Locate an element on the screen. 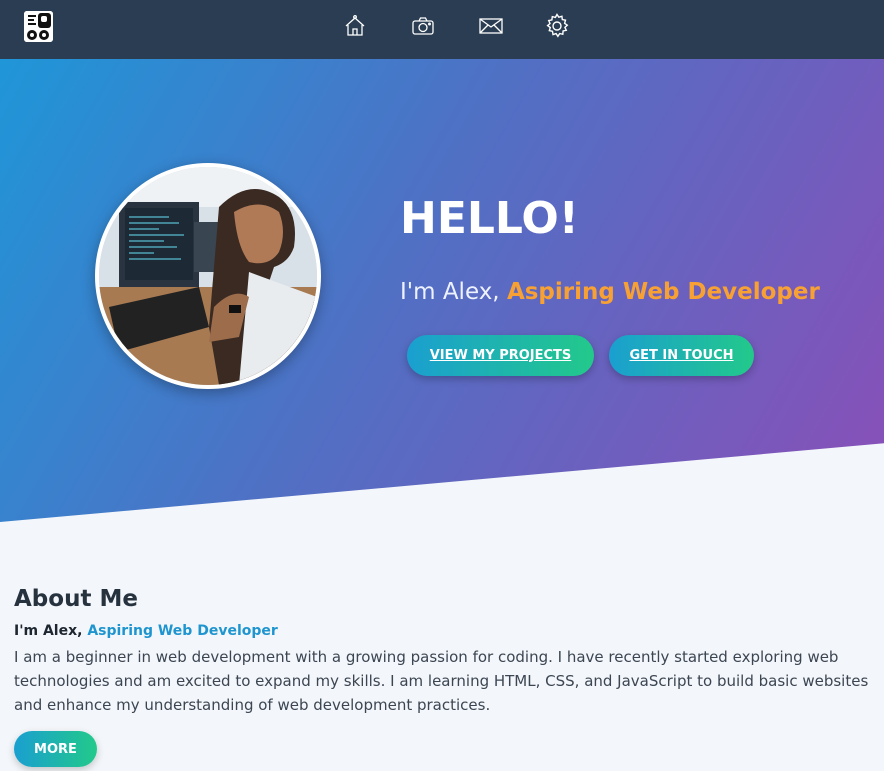 The image size is (884, 771). hero-intro: I'm Alex, is located at coordinates (453, 292).